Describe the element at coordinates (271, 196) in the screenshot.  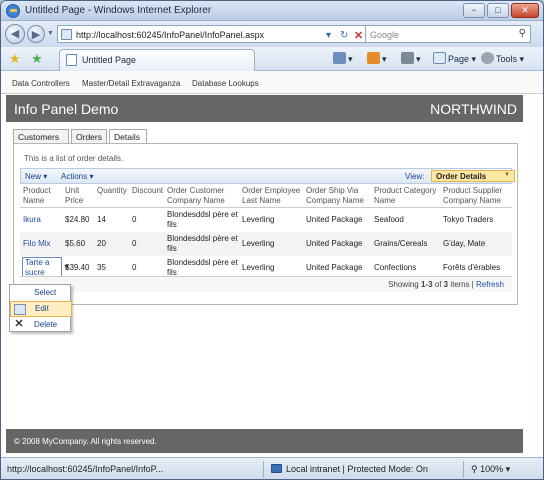
I see `column-header-order-employee: Order Employee Last Name` at that location.